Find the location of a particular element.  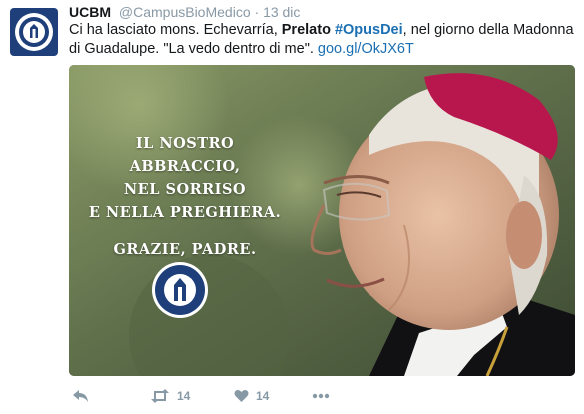

caption-line-1: Il nostro abbraccio, is located at coordinates (185, 155).